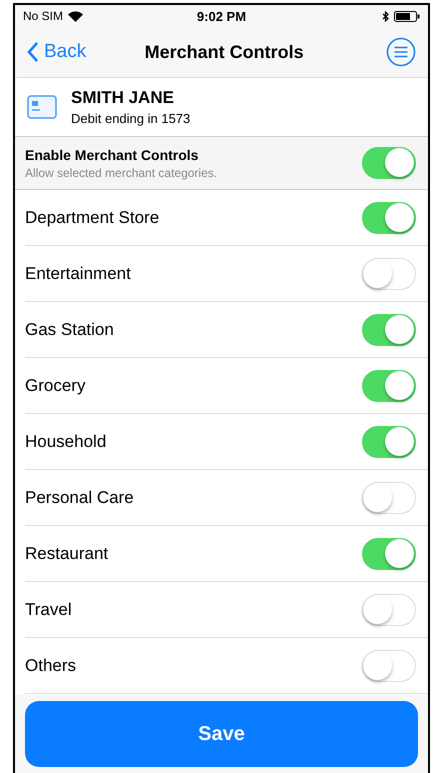 Image resolution: width=436 pixels, height=773 pixels. Describe the element at coordinates (43, 16) in the screenshot. I see `carrier-label: No SIM` at that location.